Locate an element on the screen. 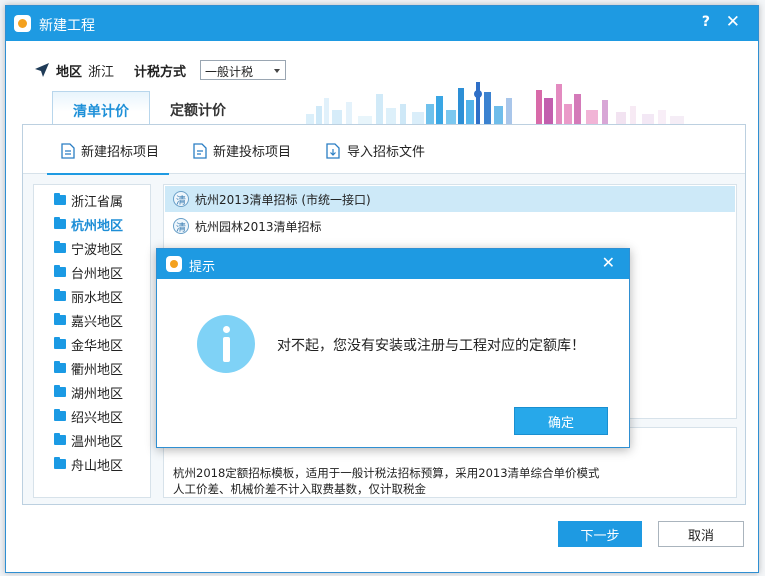 The image size is (765, 576). ok-button: 确定 is located at coordinates (561, 421).